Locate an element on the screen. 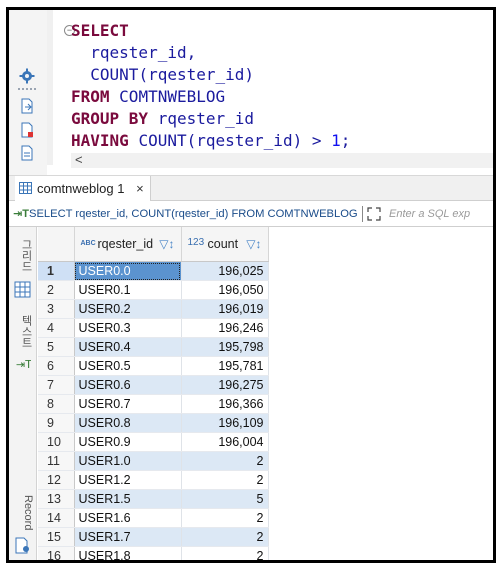 Image resolution: width=502 pixels, height=571 pixels. sql-expression-input: Enter a SQL exp is located at coordinates (429, 214).